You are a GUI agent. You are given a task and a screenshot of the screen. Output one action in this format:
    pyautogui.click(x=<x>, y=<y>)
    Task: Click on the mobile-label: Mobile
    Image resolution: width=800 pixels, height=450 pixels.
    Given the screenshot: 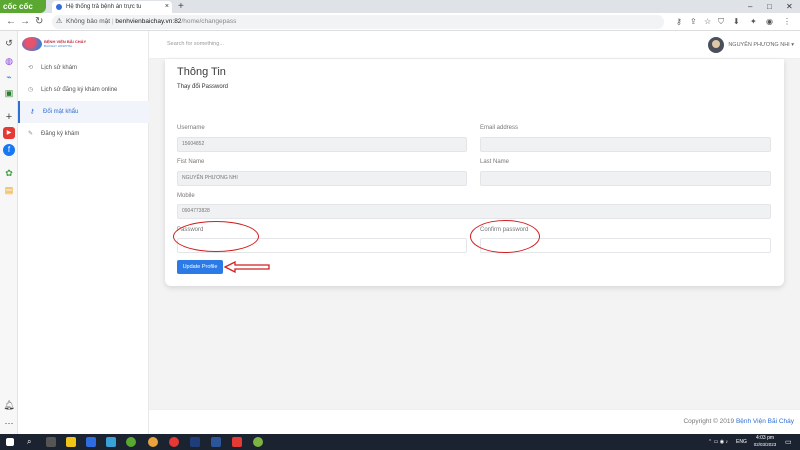 What is the action you would take?
    pyautogui.click(x=186, y=196)
    